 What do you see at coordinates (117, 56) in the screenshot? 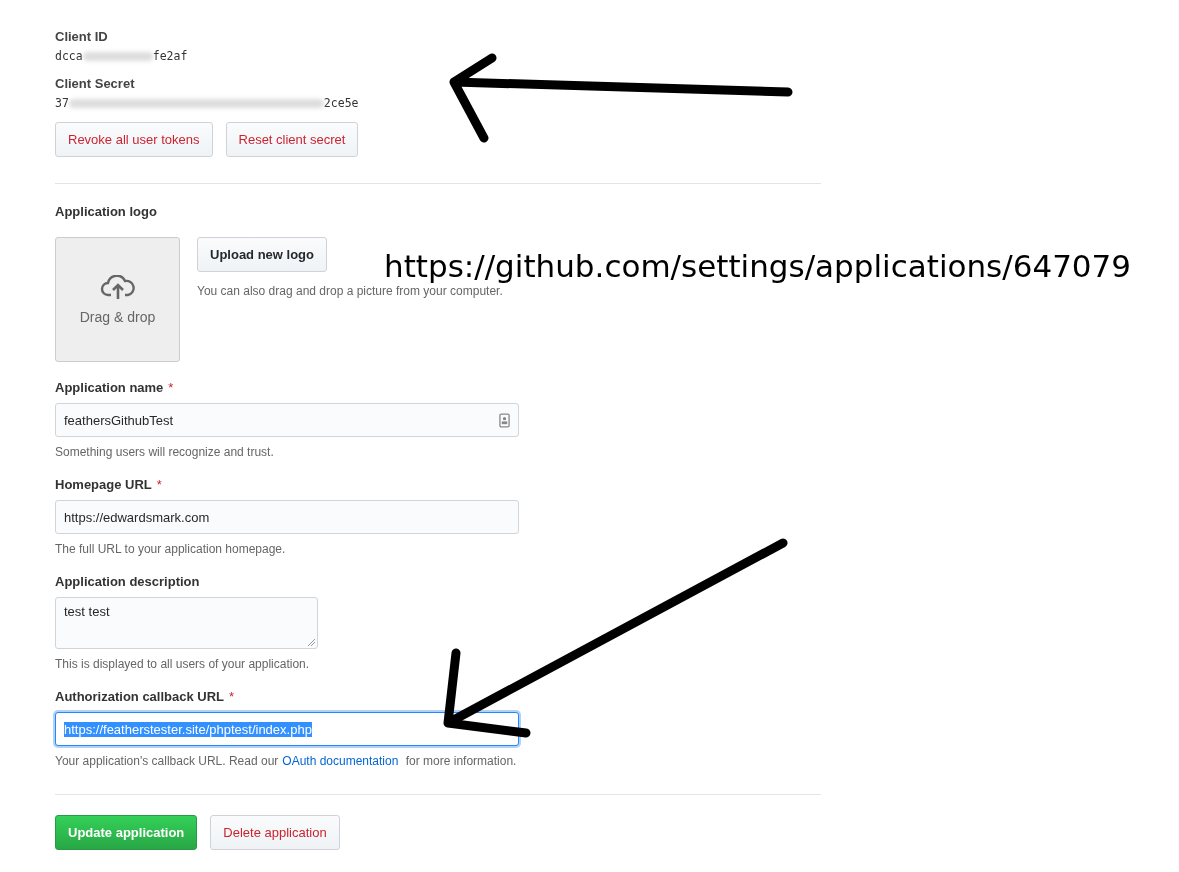
I see `redaction-blur` at bounding box center [117, 56].